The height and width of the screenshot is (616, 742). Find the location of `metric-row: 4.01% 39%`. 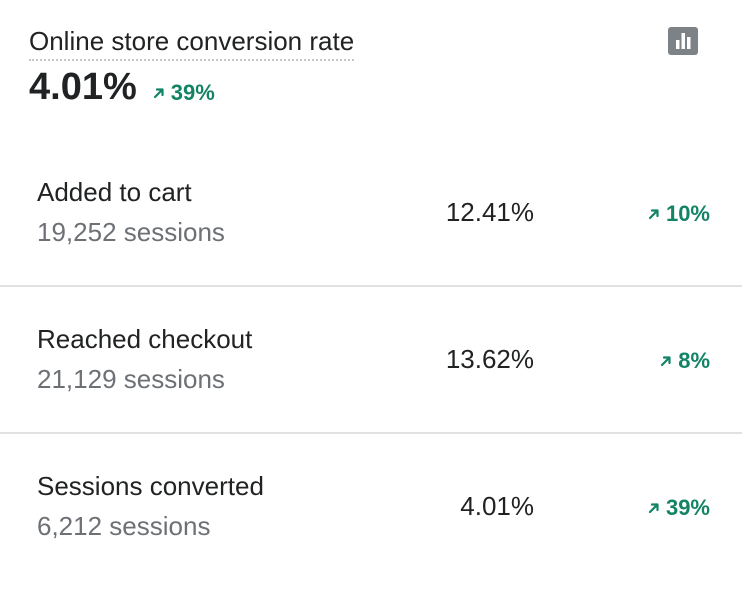

metric-row: 4.01% 39% is located at coordinates (191, 87).